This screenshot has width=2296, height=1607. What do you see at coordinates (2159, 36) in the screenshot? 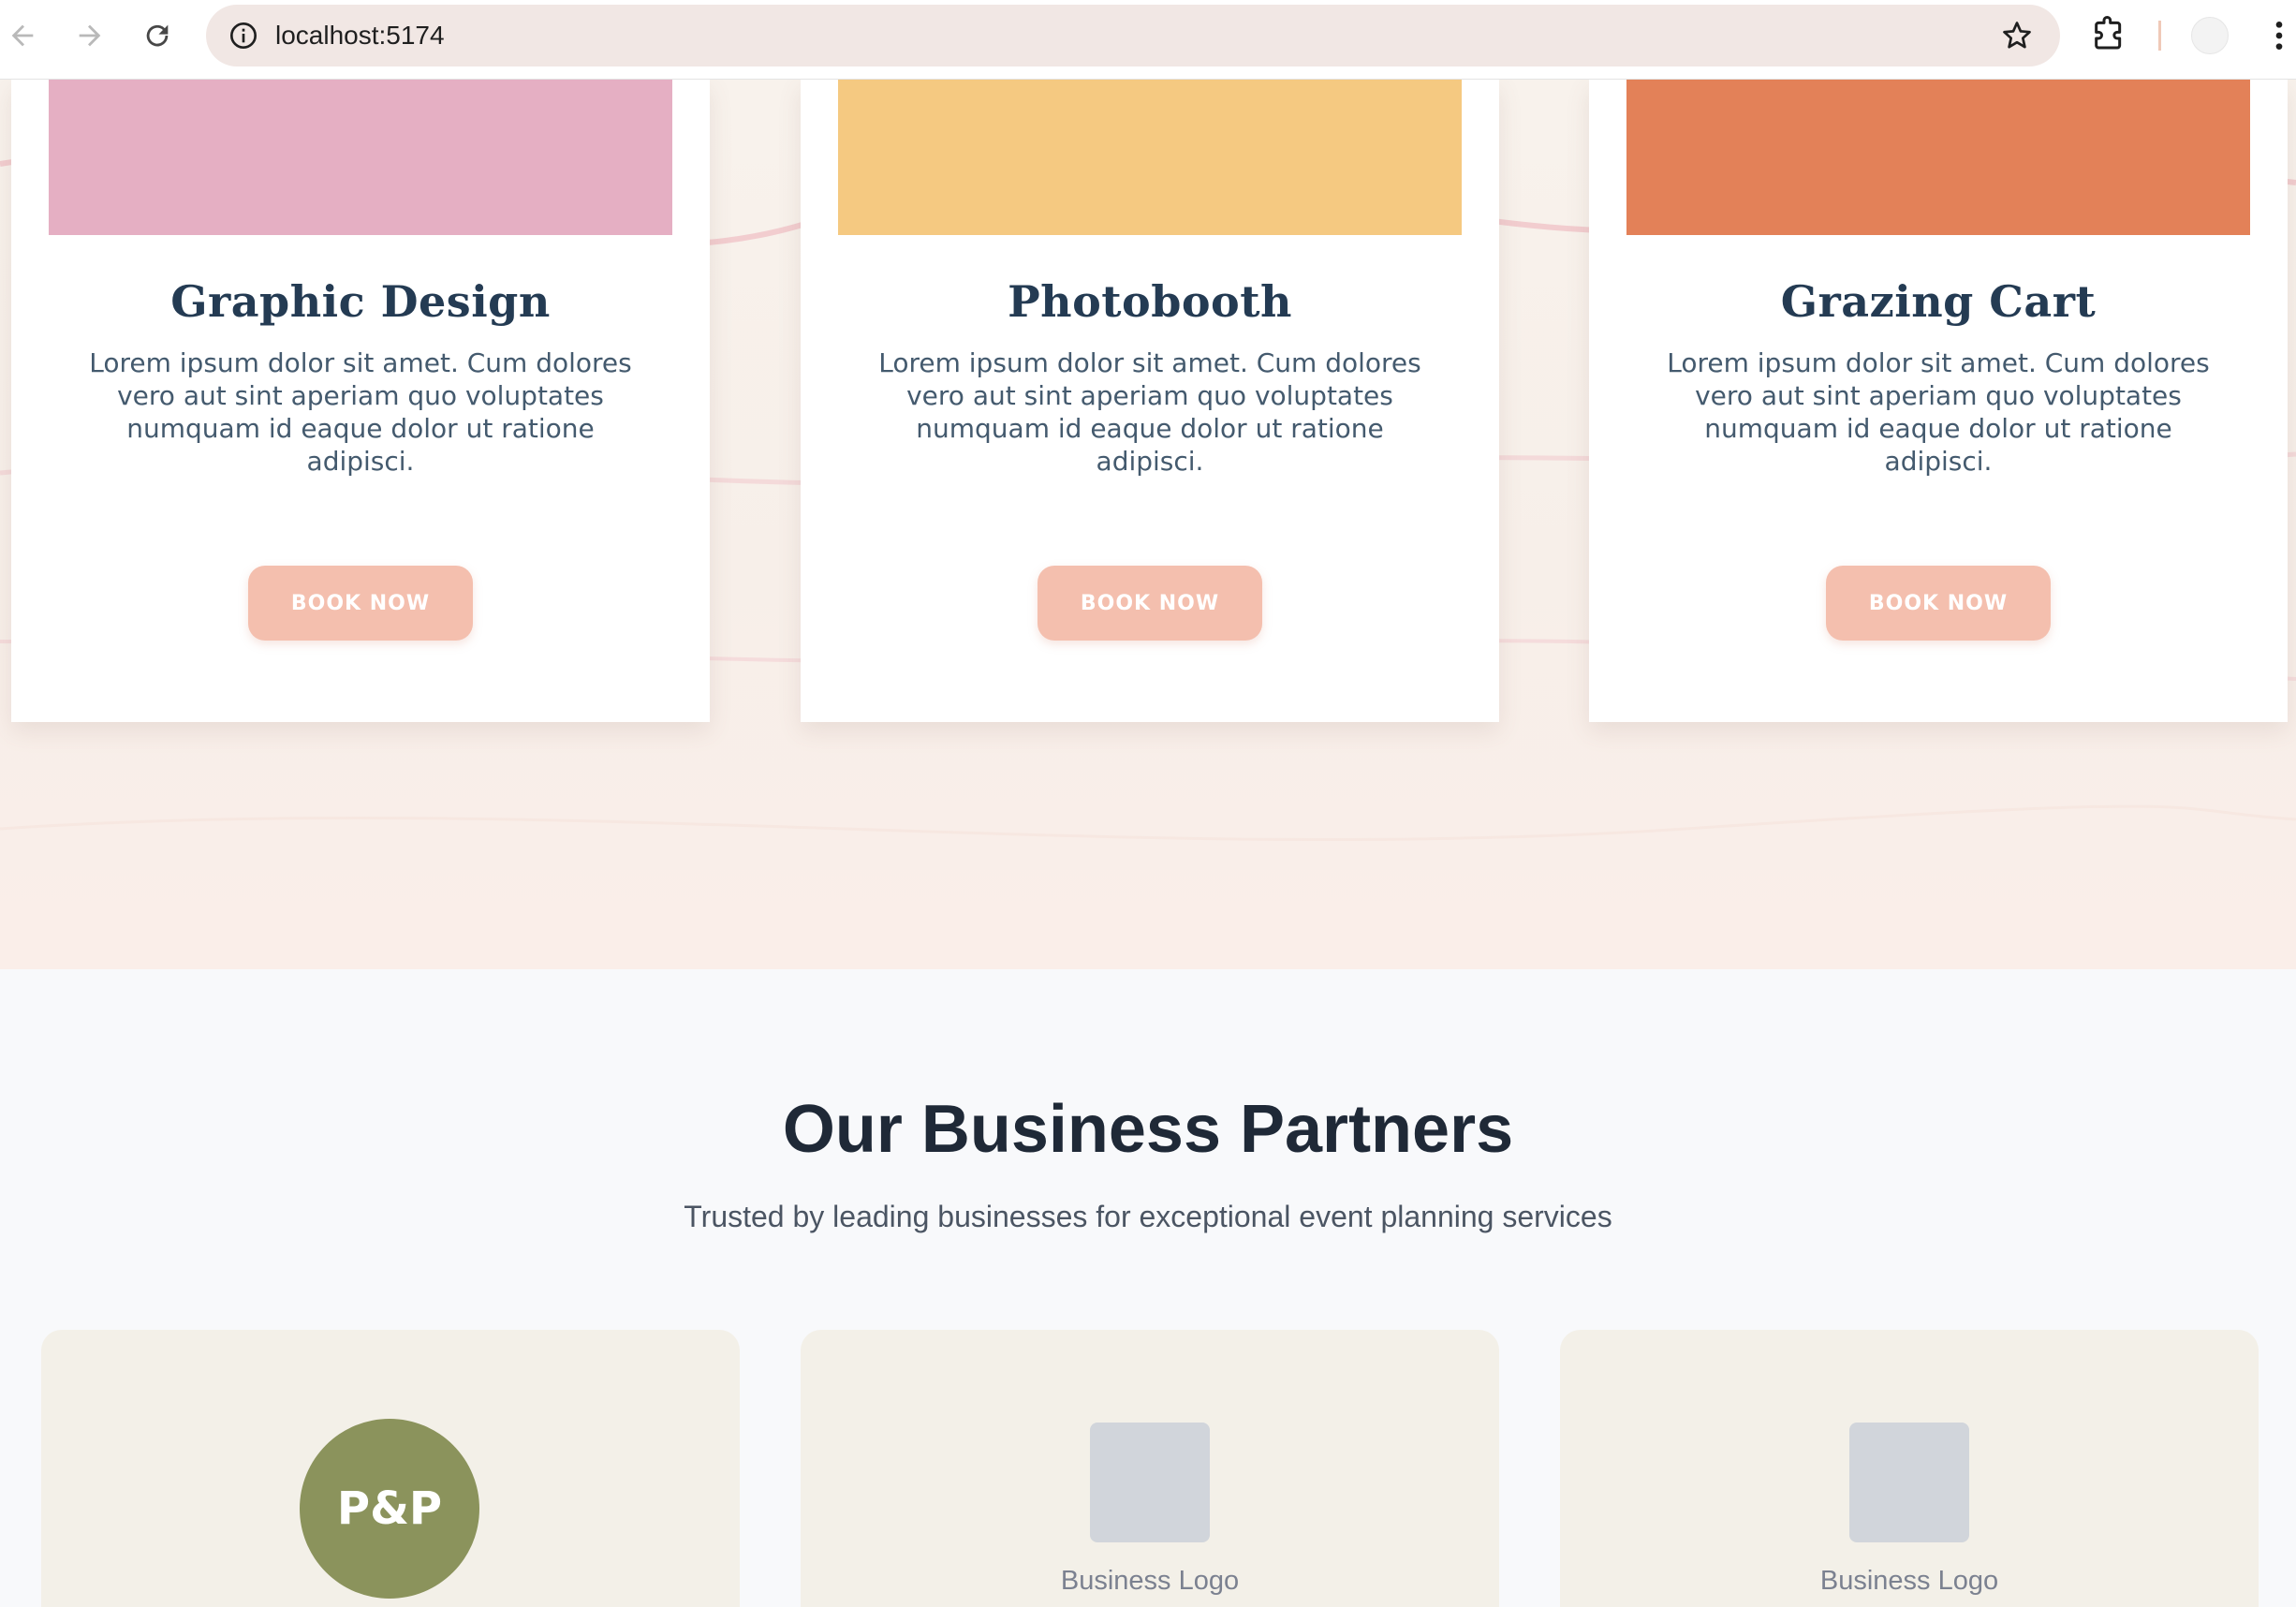
I see `toolbar-divider` at bounding box center [2159, 36].